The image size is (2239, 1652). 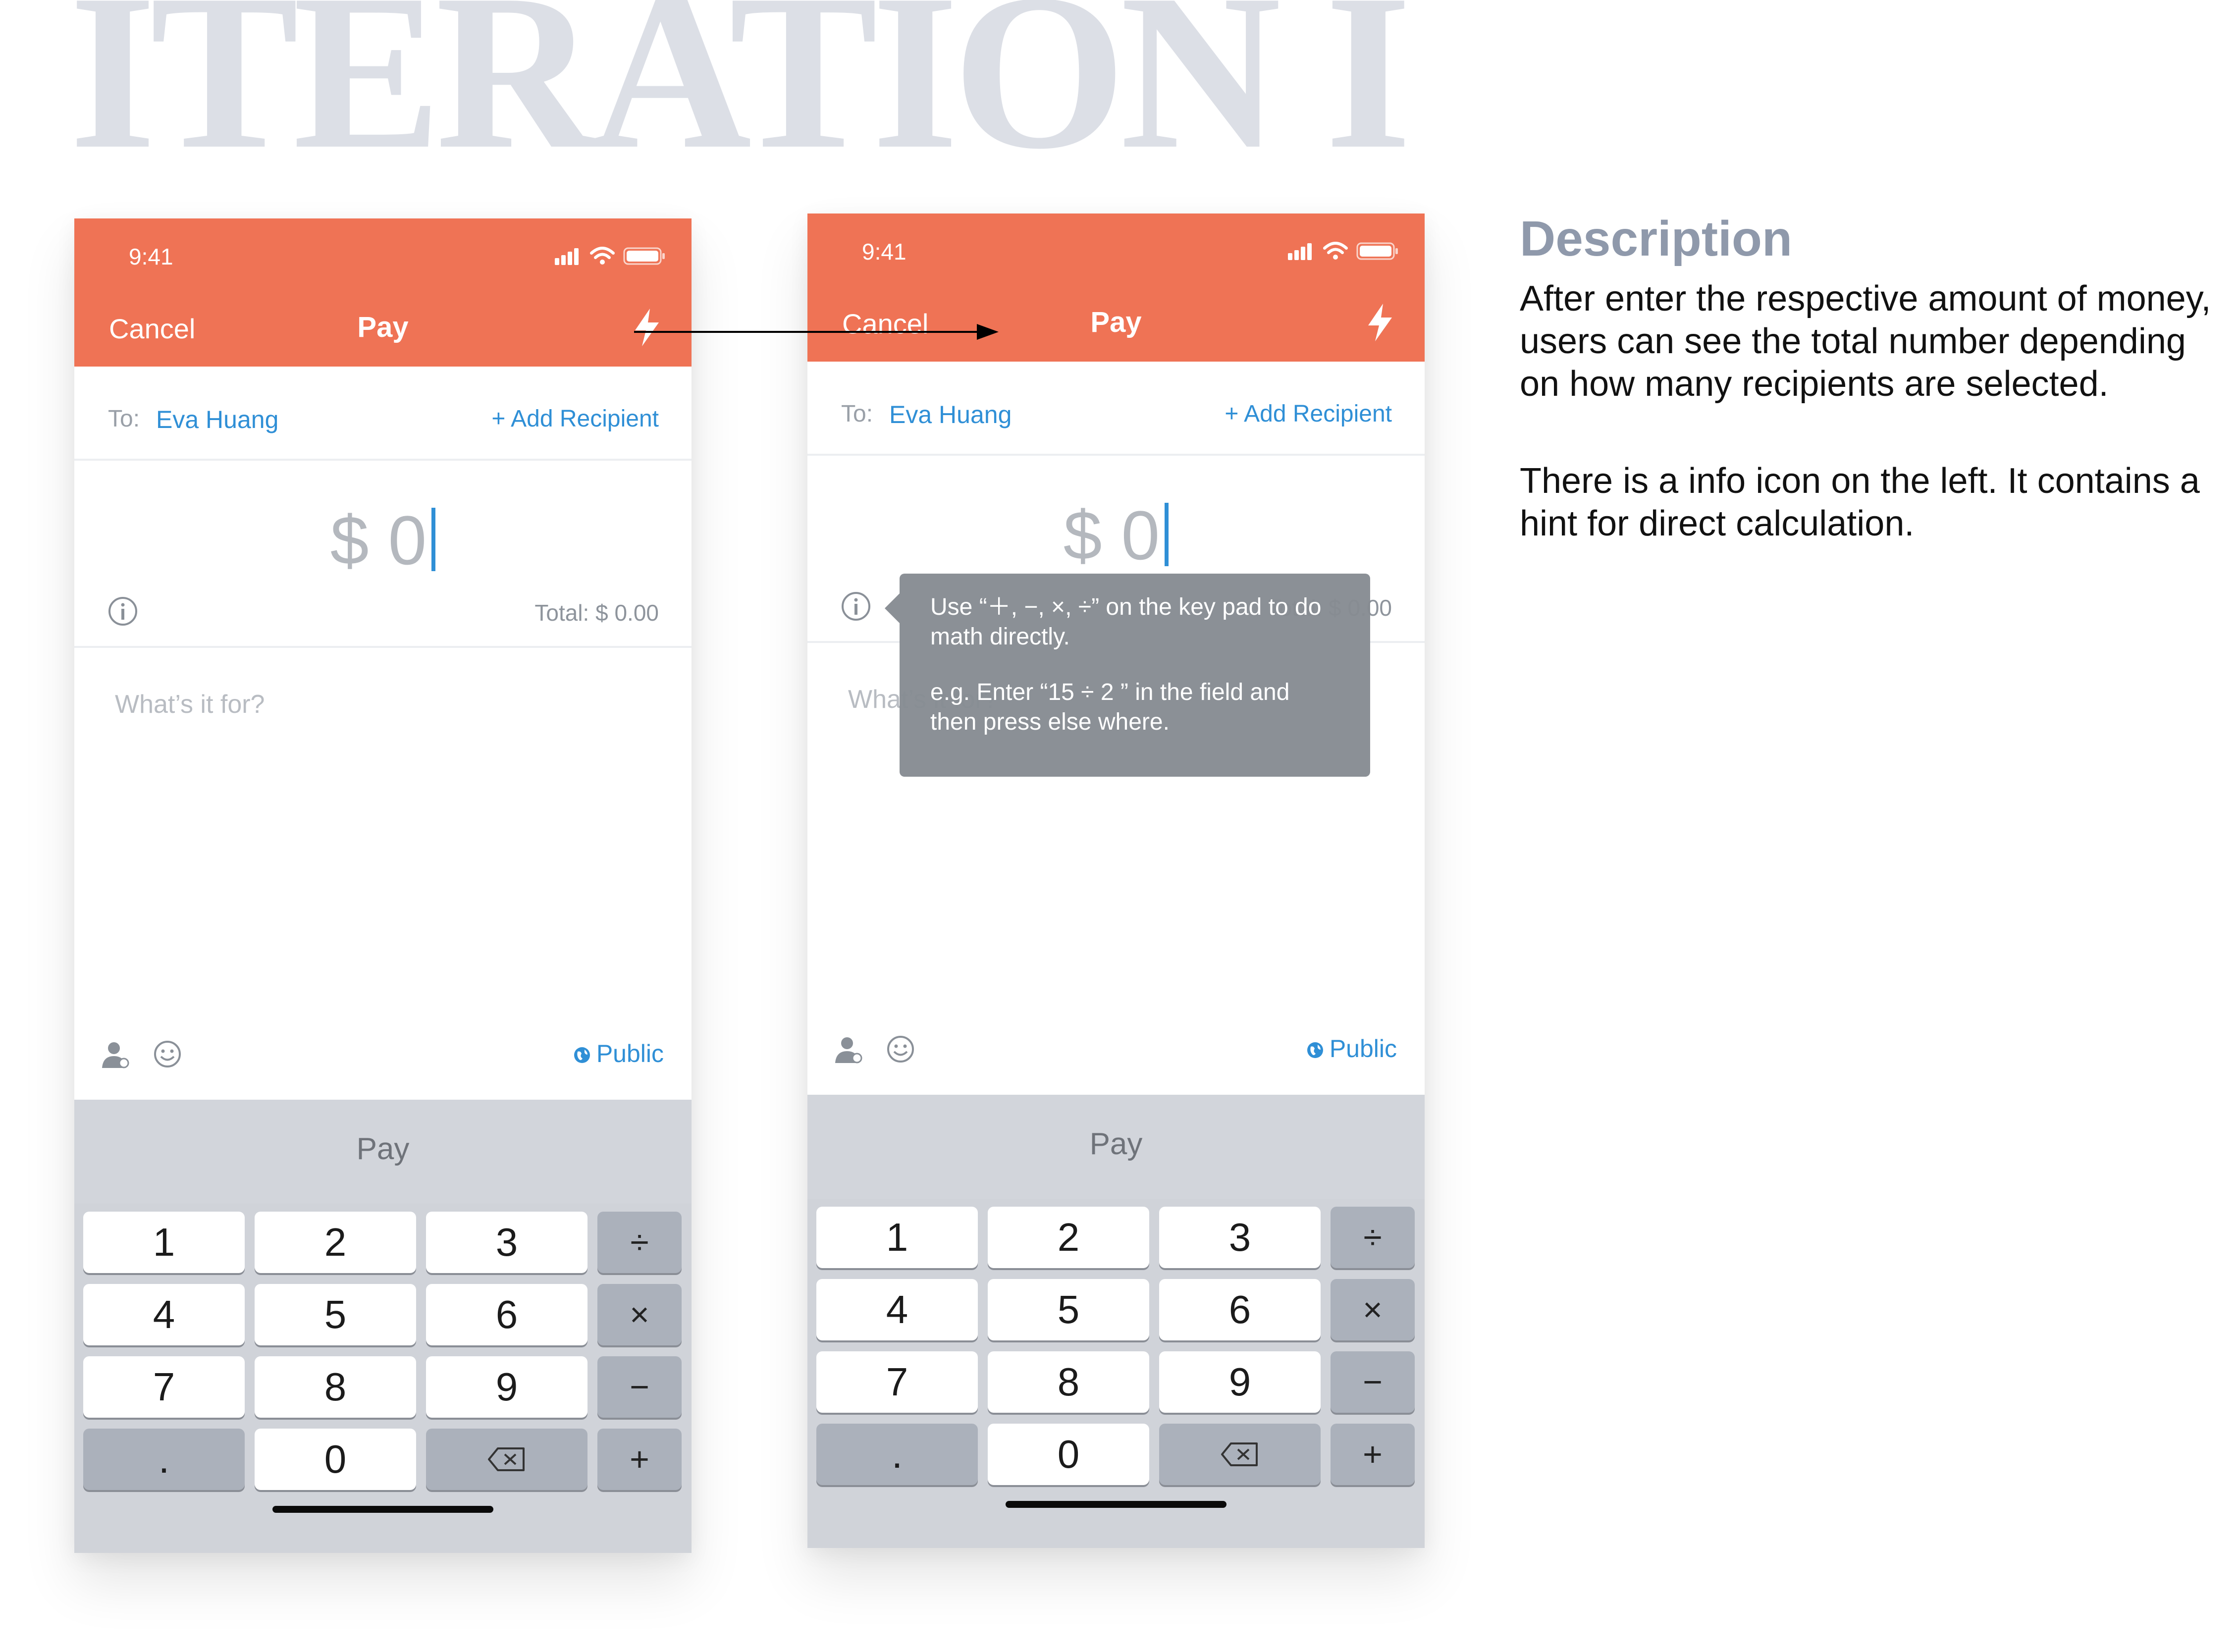 I want to click on lightning-icon, so click(x=1380, y=322).